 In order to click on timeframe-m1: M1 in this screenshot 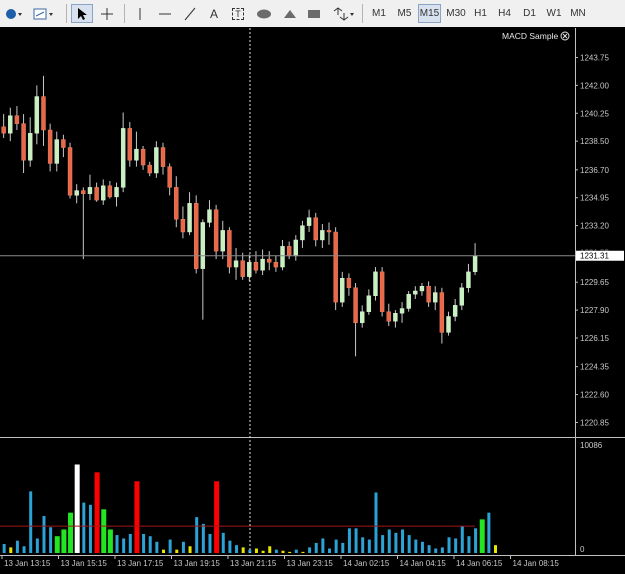, I will do `click(379, 13)`.